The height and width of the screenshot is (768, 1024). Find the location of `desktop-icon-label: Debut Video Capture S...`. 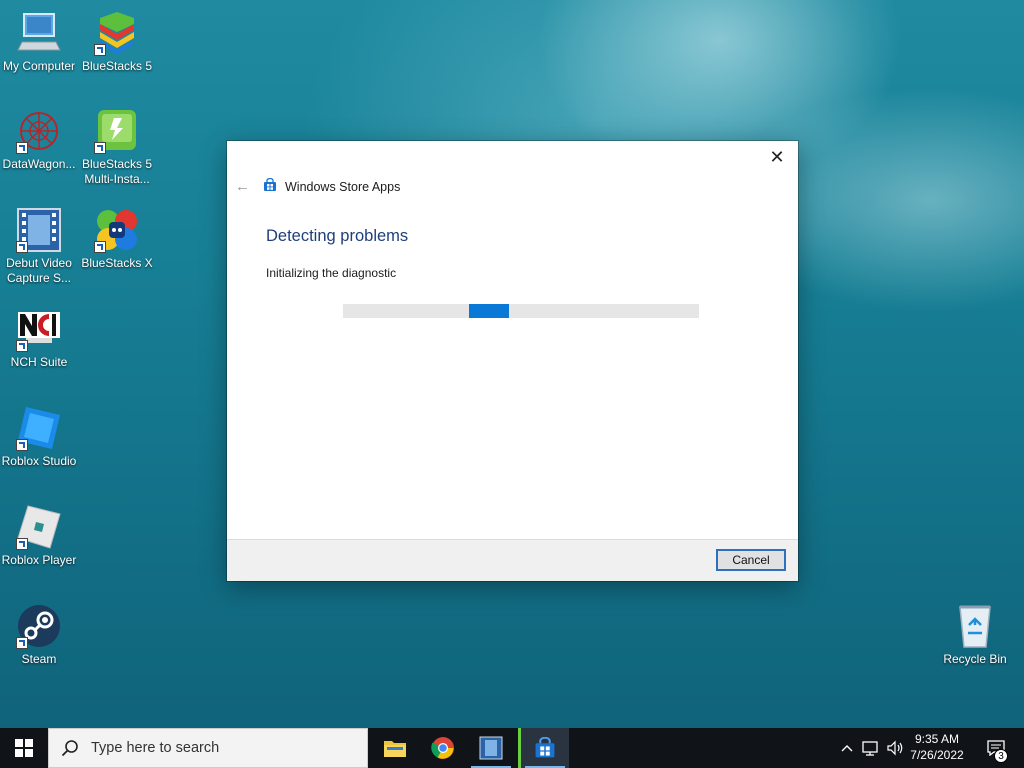

desktop-icon-label: Debut Video Capture S... is located at coordinates (39, 270).